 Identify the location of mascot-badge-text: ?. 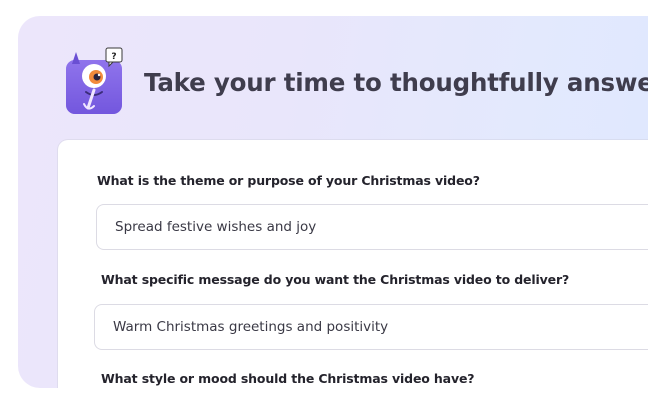
(113, 57).